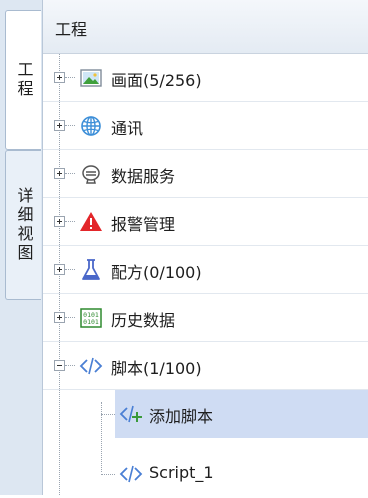 This screenshot has height=498, width=368. I want to click on tree-item-recipe: 配方(0/100), so click(205, 270).